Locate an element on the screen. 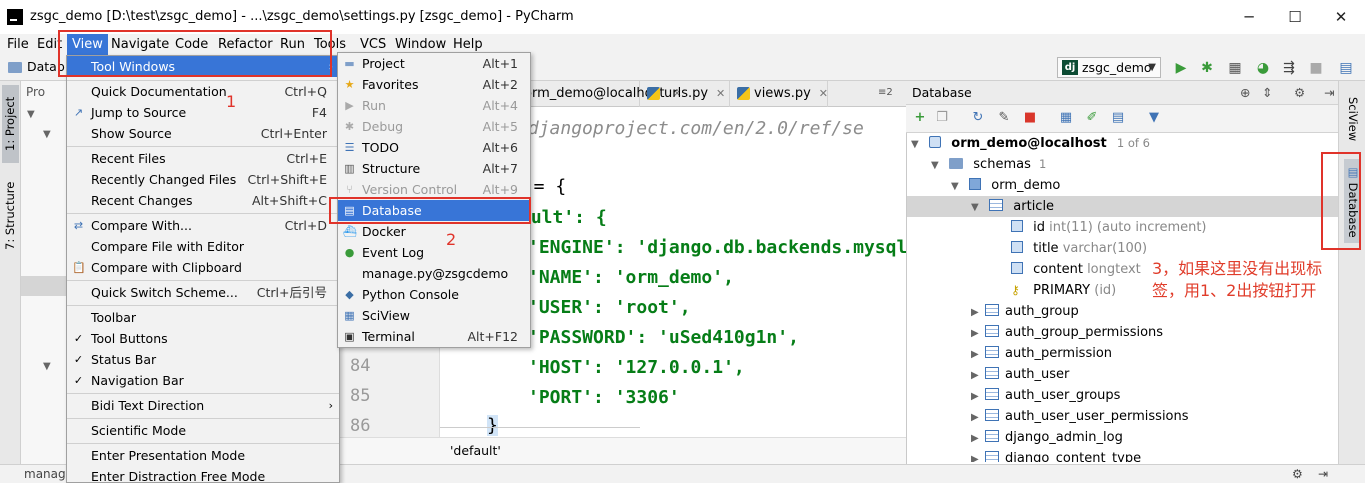 This screenshot has width=1365, height=483. database-panel-header: Database ⊕ ⇕ ⚙ ⇥ is located at coordinates (1122, 93).